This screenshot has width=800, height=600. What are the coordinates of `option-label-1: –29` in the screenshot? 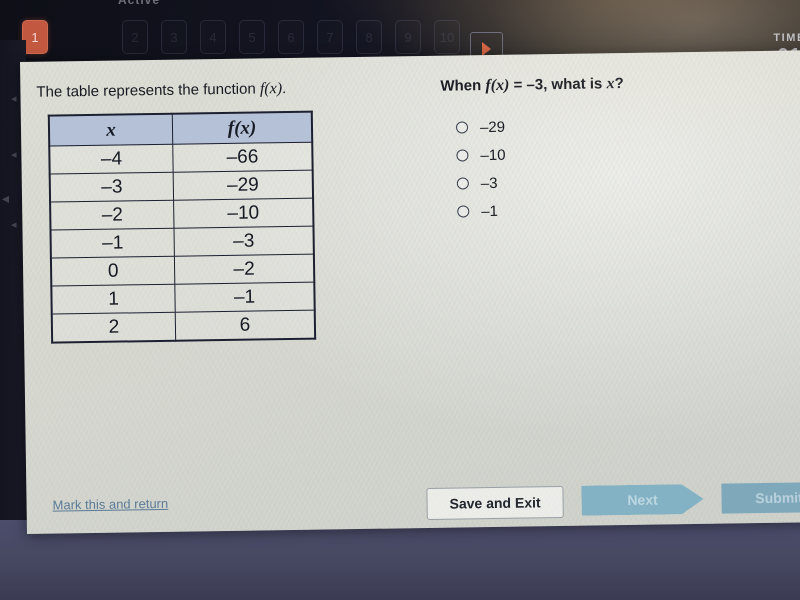 It's located at (492, 127).